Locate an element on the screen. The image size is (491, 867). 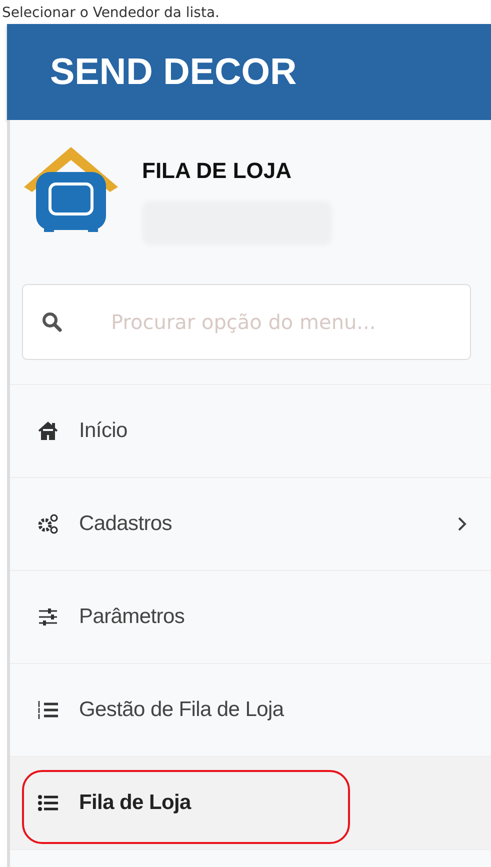
menu-item: Início is located at coordinates (250, 431).